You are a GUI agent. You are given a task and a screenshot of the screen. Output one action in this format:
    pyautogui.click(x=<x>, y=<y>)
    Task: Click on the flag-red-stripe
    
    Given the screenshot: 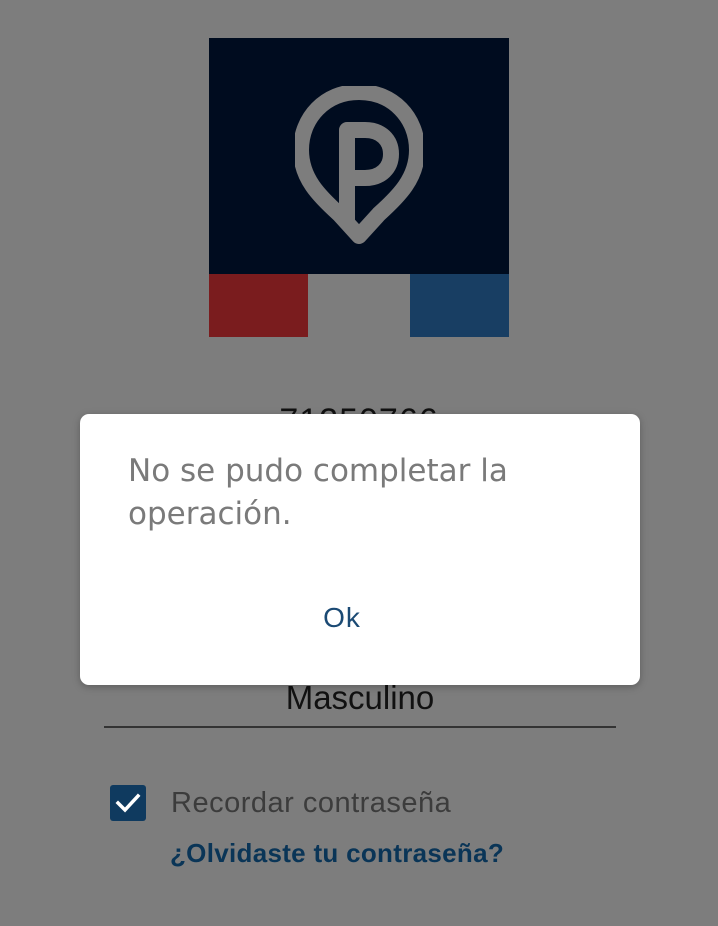 What is the action you would take?
    pyautogui.click(x=258, y=305)
    